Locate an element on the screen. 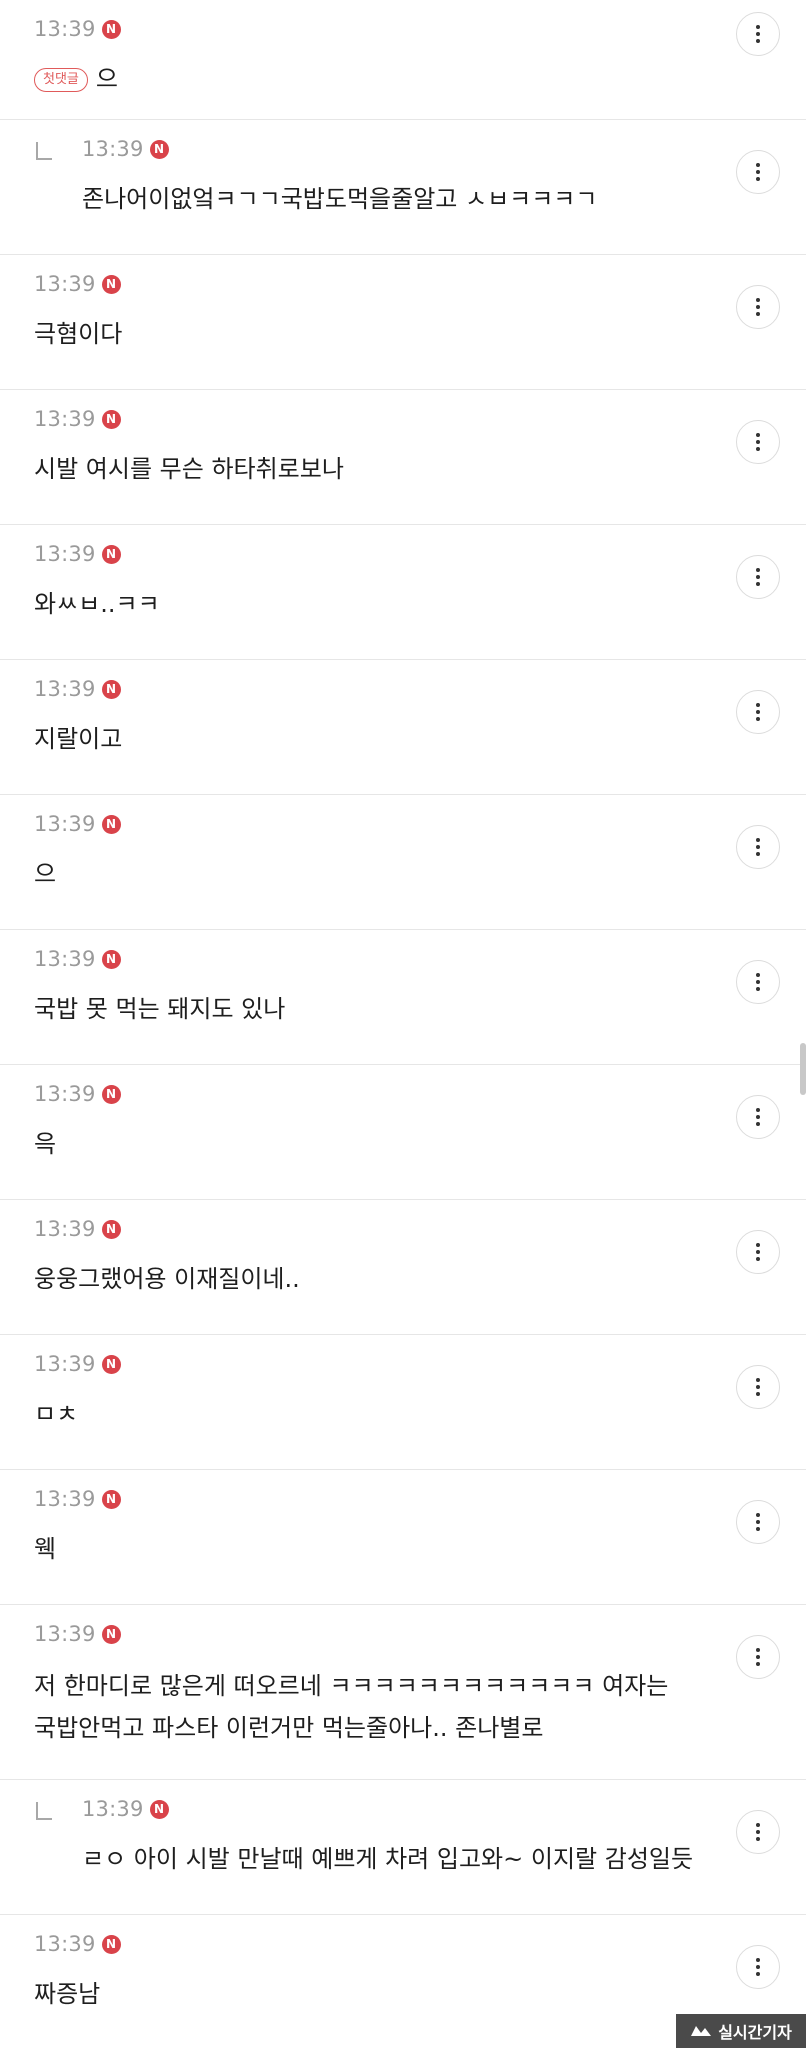  reply-item: 13:39 N 존나어이없엌ㅋㄱㄱ국밥도먹을줄알고 ㅅㅂㅋㅋㅋㄱ is located at coordinates (403, 187).